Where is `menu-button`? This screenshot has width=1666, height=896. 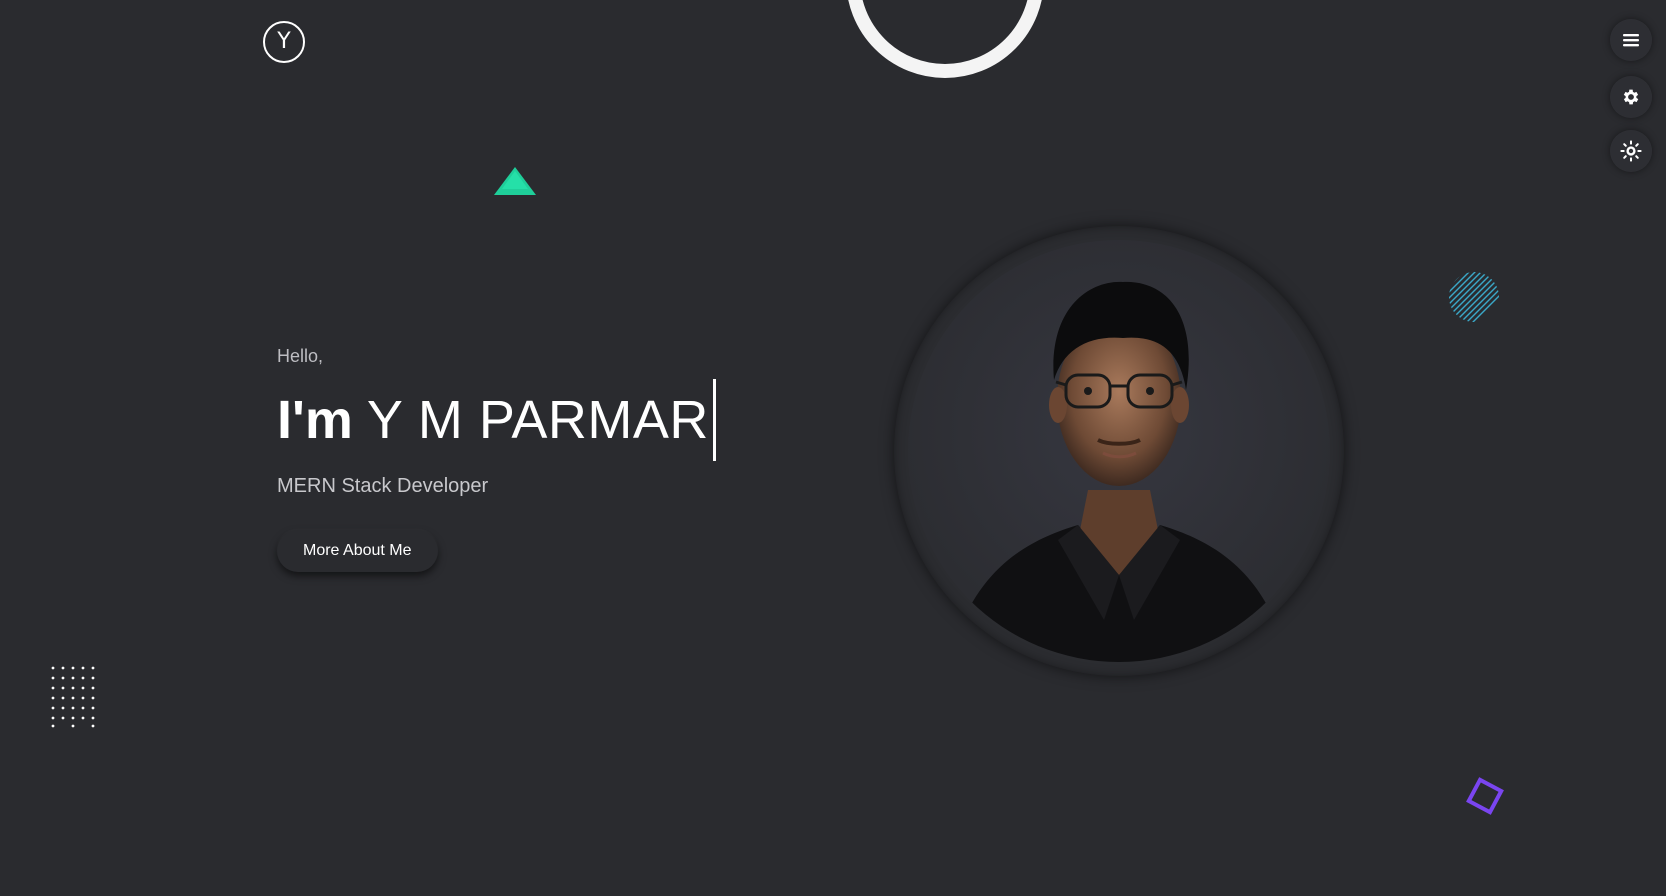 menu-button is located at coordinates (1631, 40).